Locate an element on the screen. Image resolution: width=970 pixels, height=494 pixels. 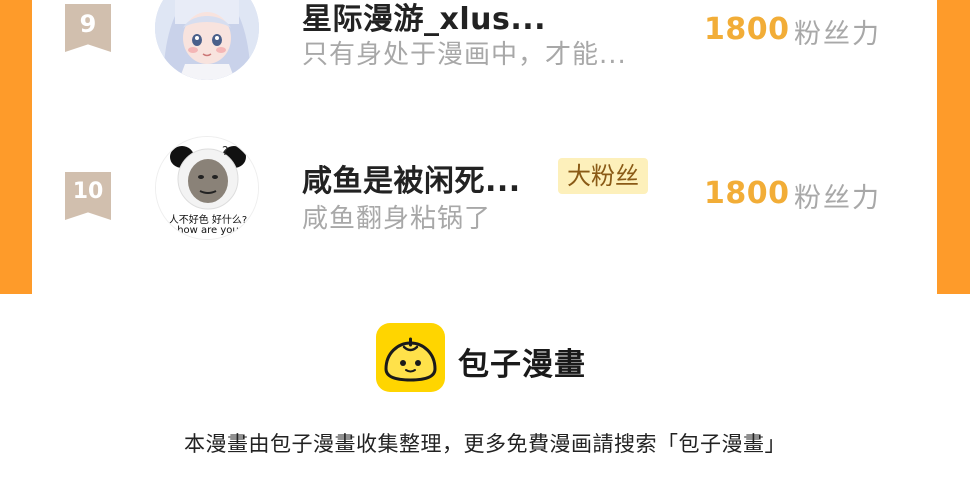
rank-badge: 9 is located at coordinates (88, 28).